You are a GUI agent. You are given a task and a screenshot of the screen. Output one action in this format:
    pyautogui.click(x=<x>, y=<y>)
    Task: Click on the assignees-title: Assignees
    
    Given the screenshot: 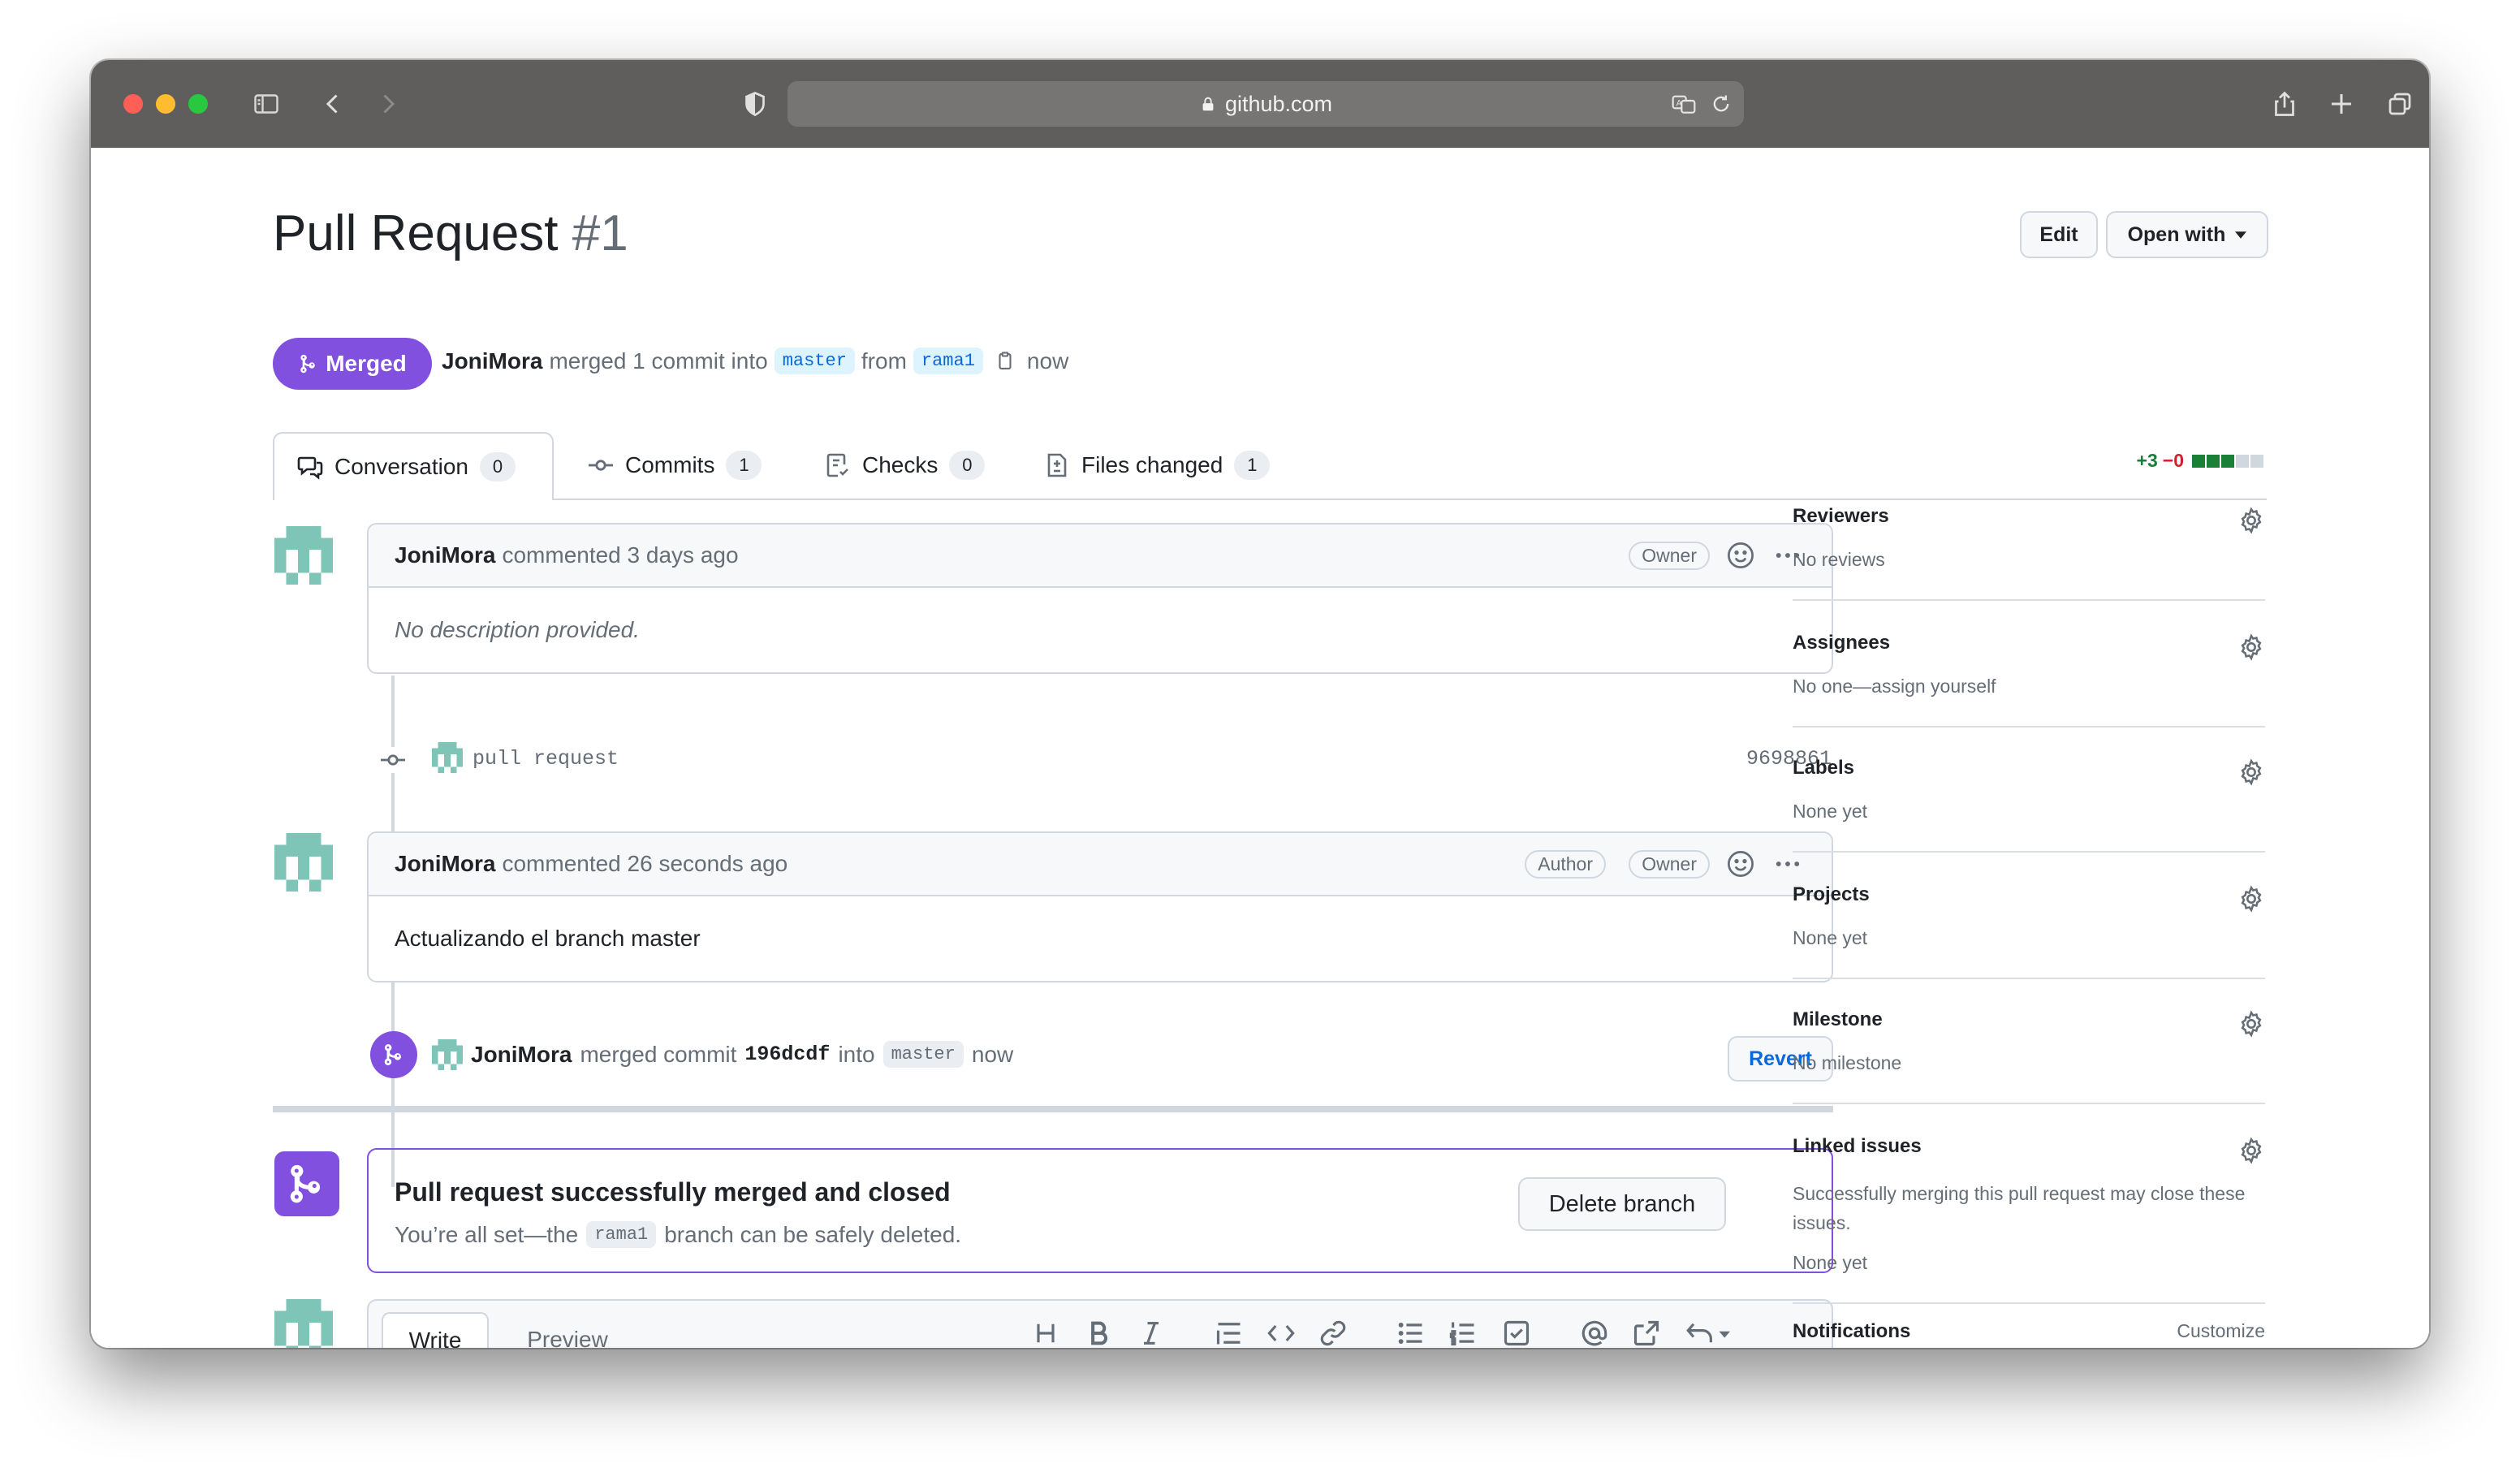 What is the action you would take?
    pyautogui.click(x=1842, y=643)
    